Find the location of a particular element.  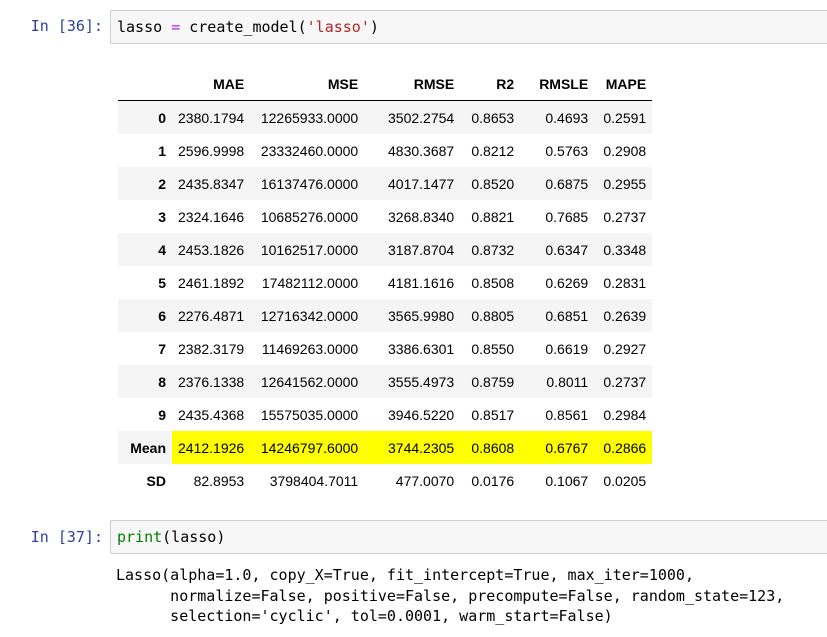

table-cell: 14246797.6000 is located at coordinates (307, 447).